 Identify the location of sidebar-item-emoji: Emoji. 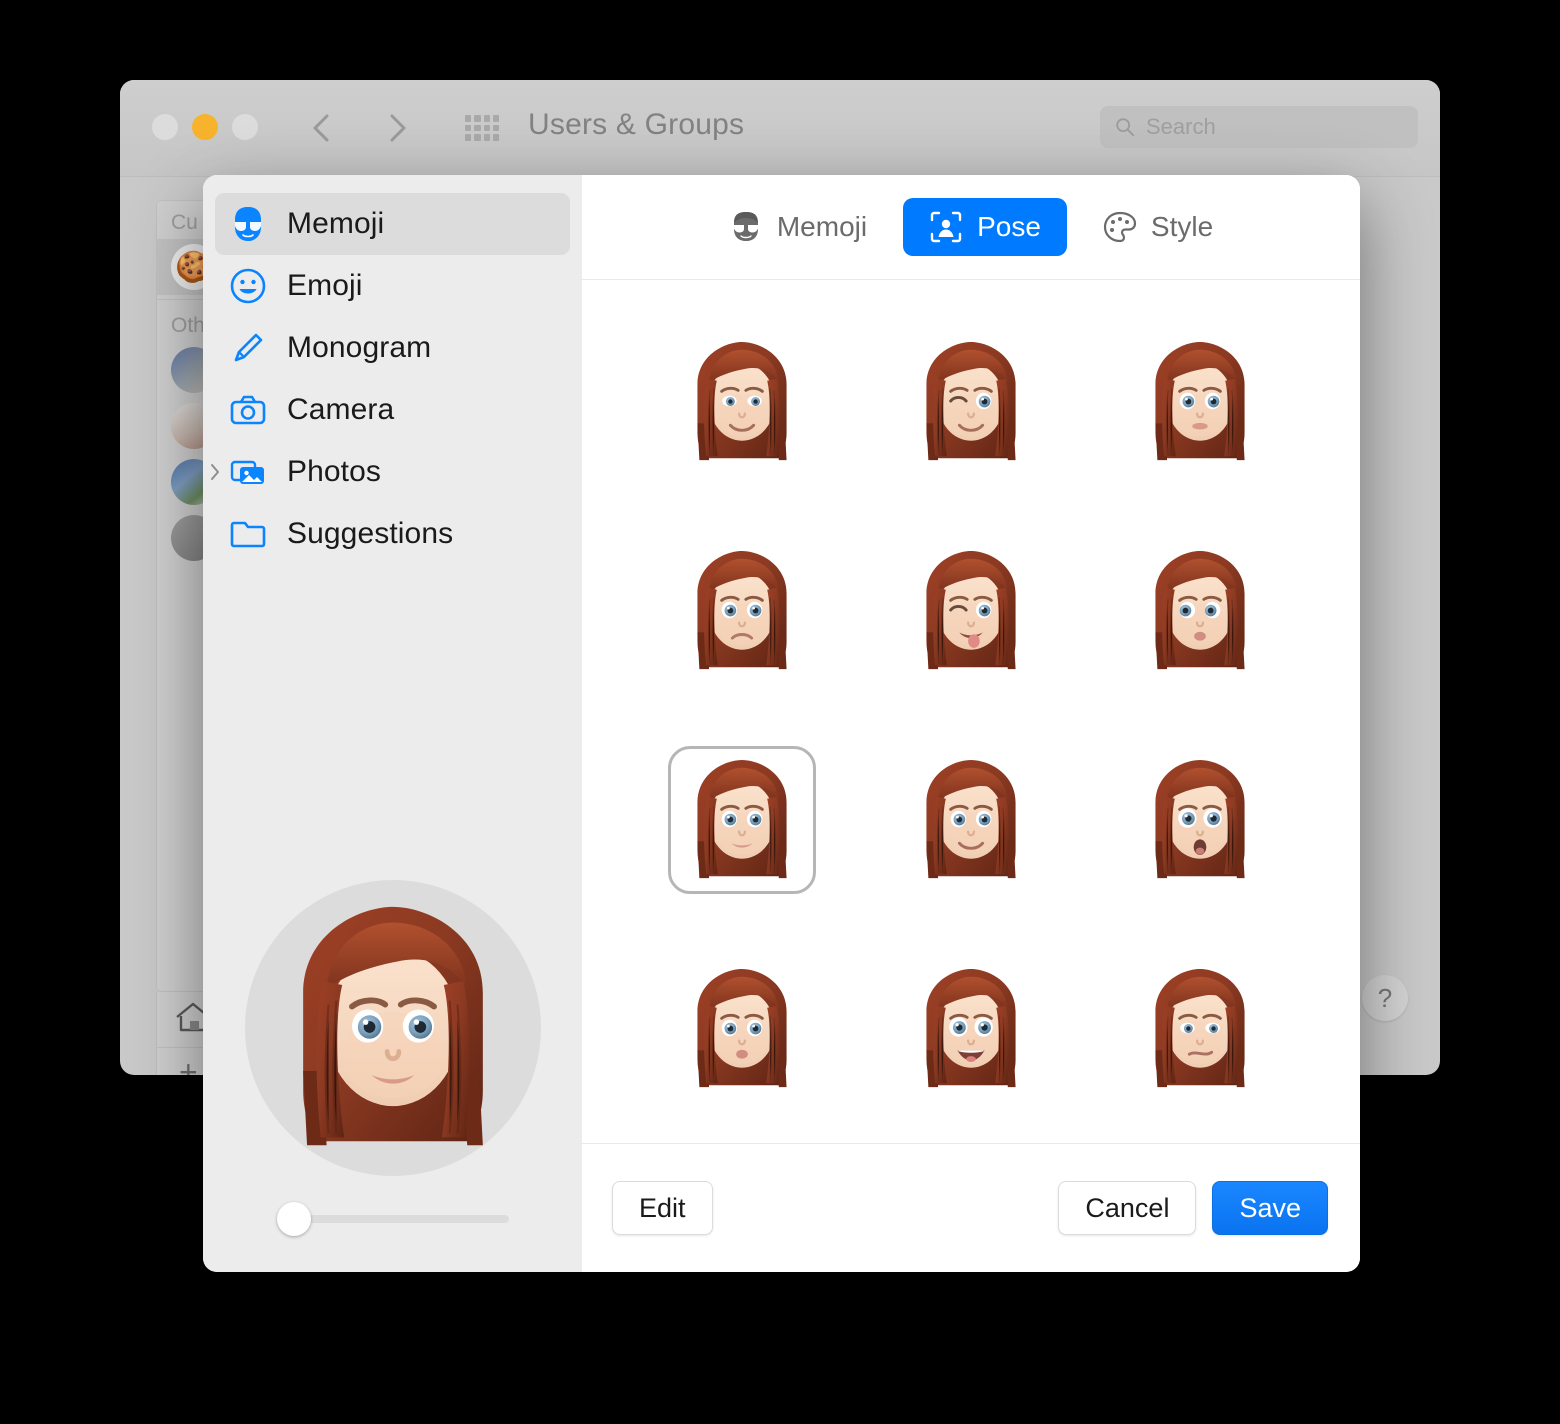
(392, 286).